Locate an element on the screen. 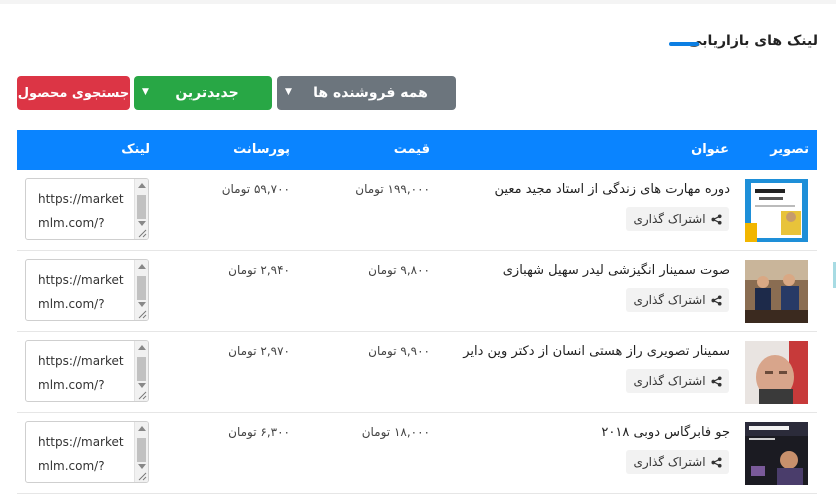 This screenshot has width=836, height=500. product-price: ۱۹۹,۰۰۰ تومان is located at coordinates (392, 189).